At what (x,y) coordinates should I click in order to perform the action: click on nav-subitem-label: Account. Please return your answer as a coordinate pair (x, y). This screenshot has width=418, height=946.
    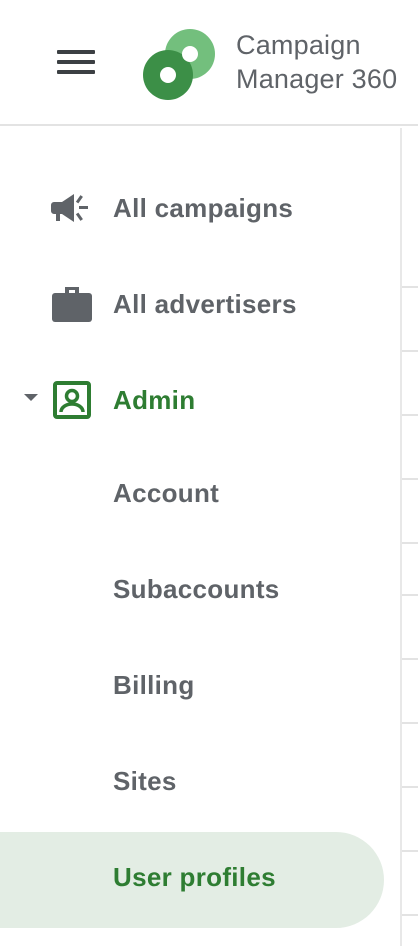
    Looking at the image, I should click on (166, 493).